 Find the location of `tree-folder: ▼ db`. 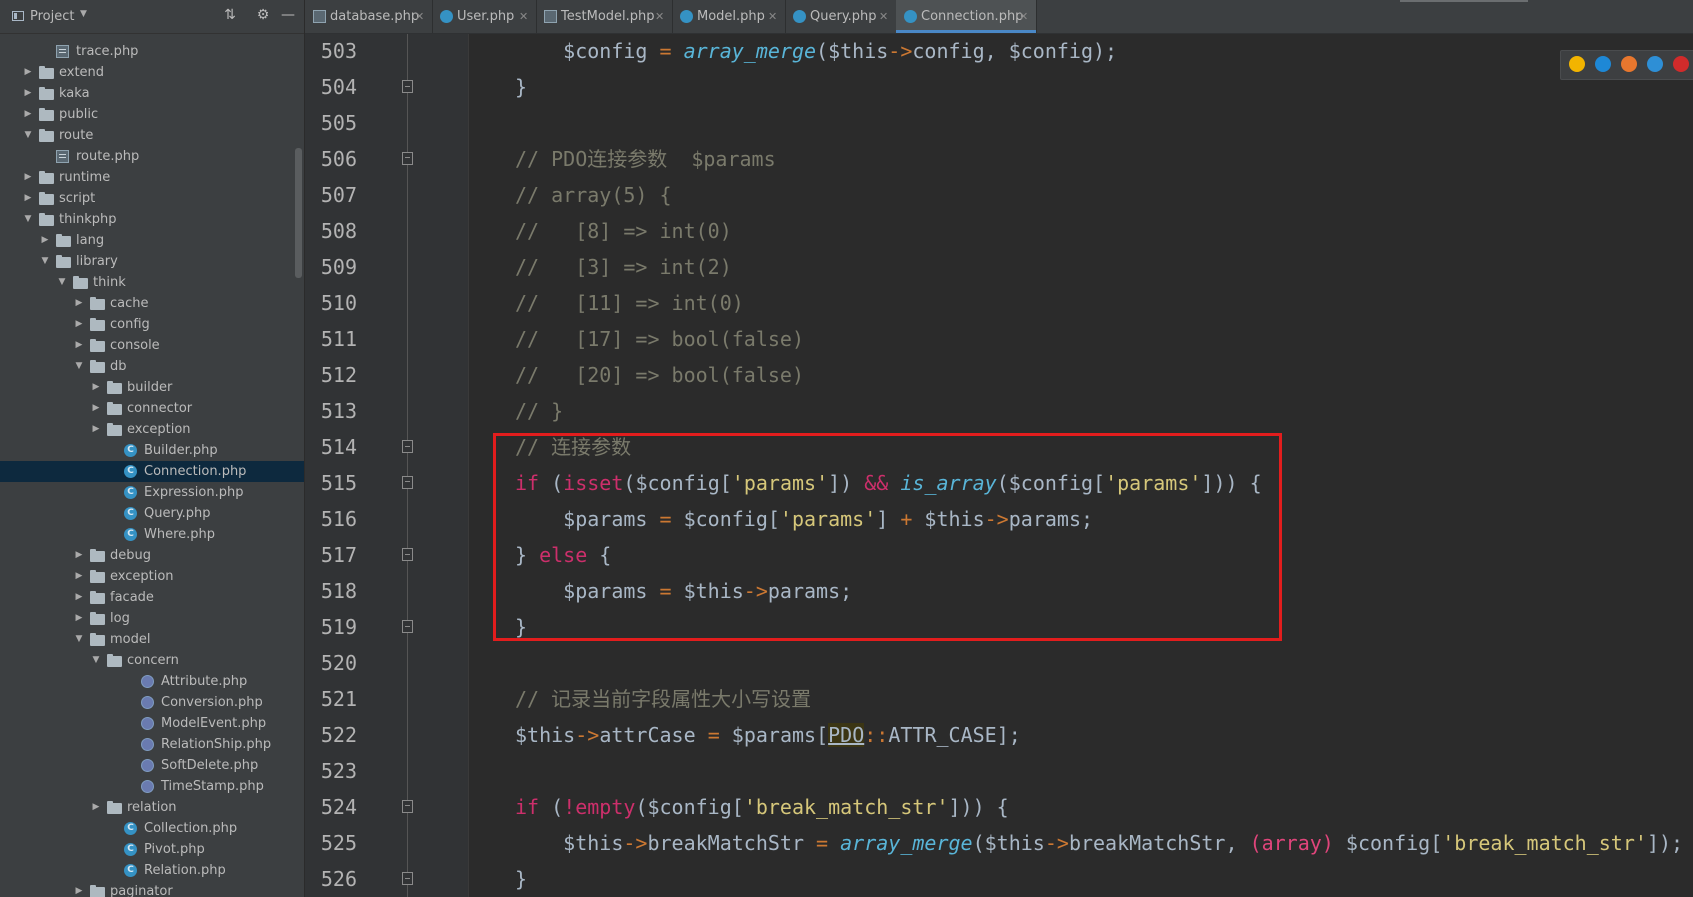

tree-folder: ▼ db is located at coordinates (152, 366).